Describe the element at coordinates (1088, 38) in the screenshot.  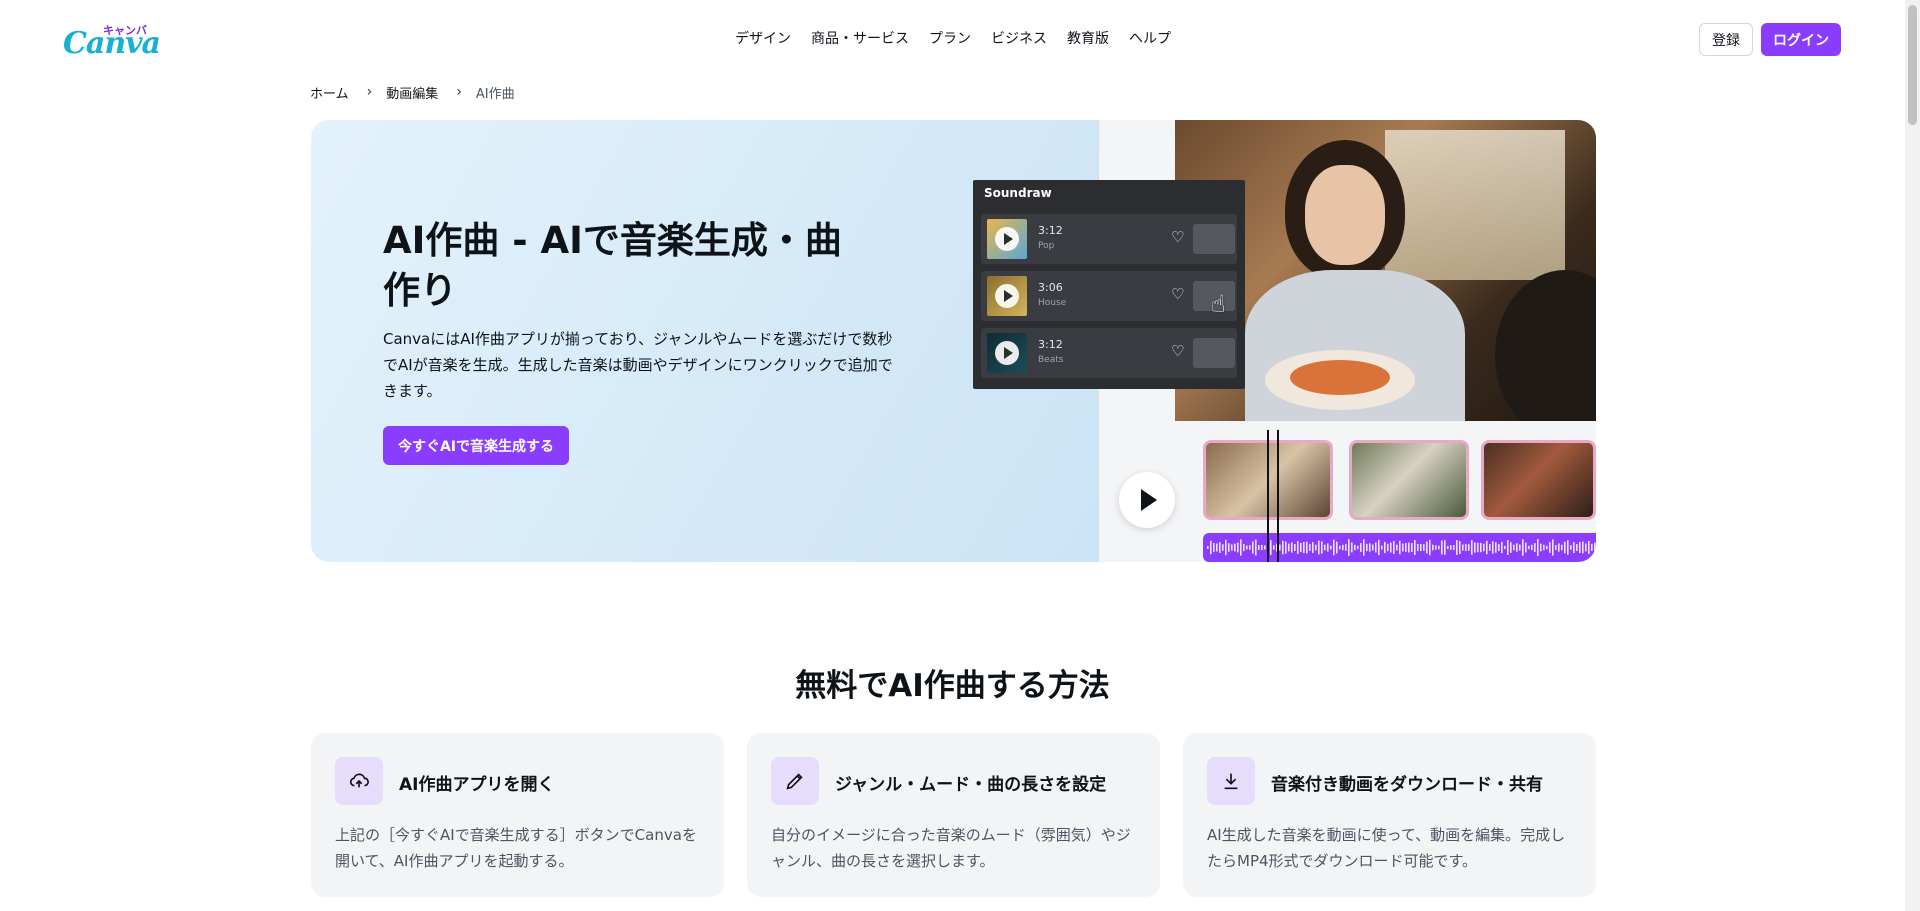
I see `nav-item-education: 教育版` at that location.